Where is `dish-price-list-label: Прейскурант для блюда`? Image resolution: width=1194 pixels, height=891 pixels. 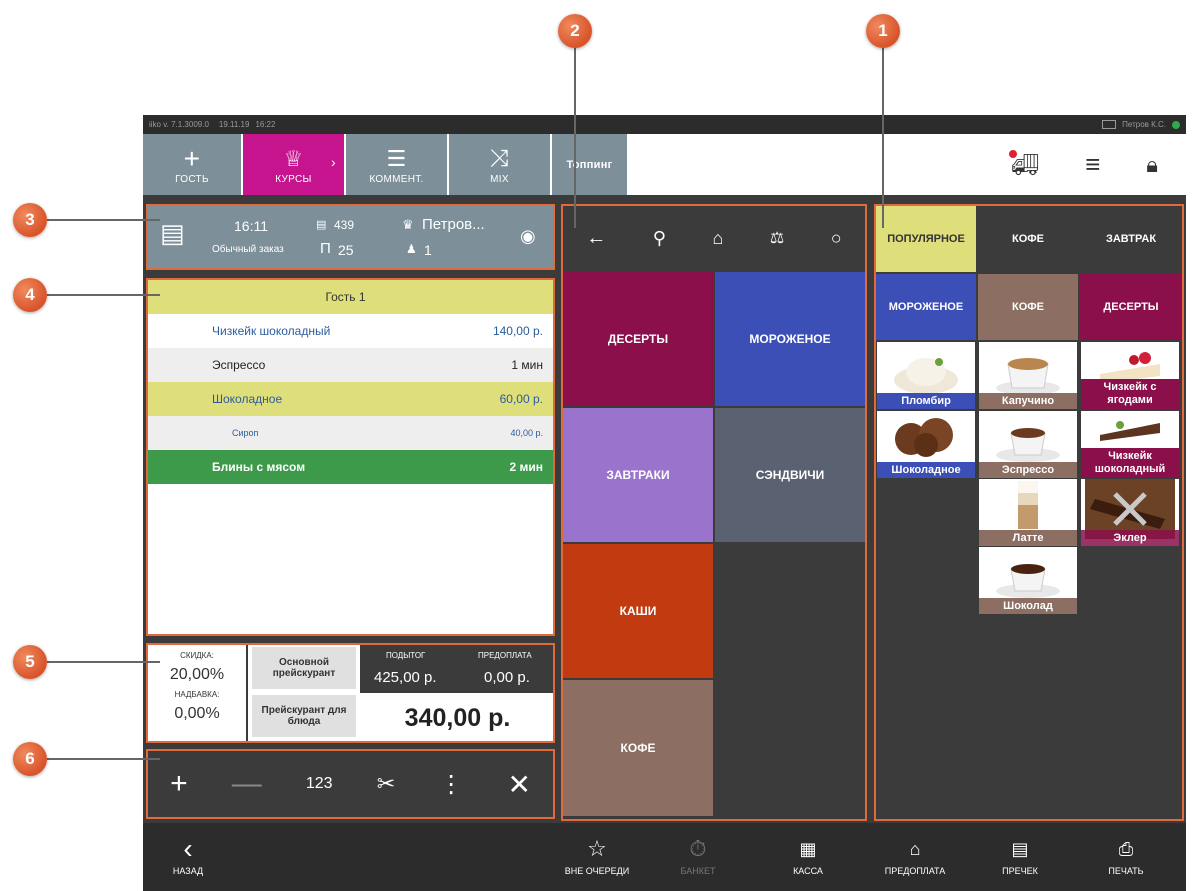
dish-price-list-label: Прейскурант для блюда is located at coordinates (304, 716).